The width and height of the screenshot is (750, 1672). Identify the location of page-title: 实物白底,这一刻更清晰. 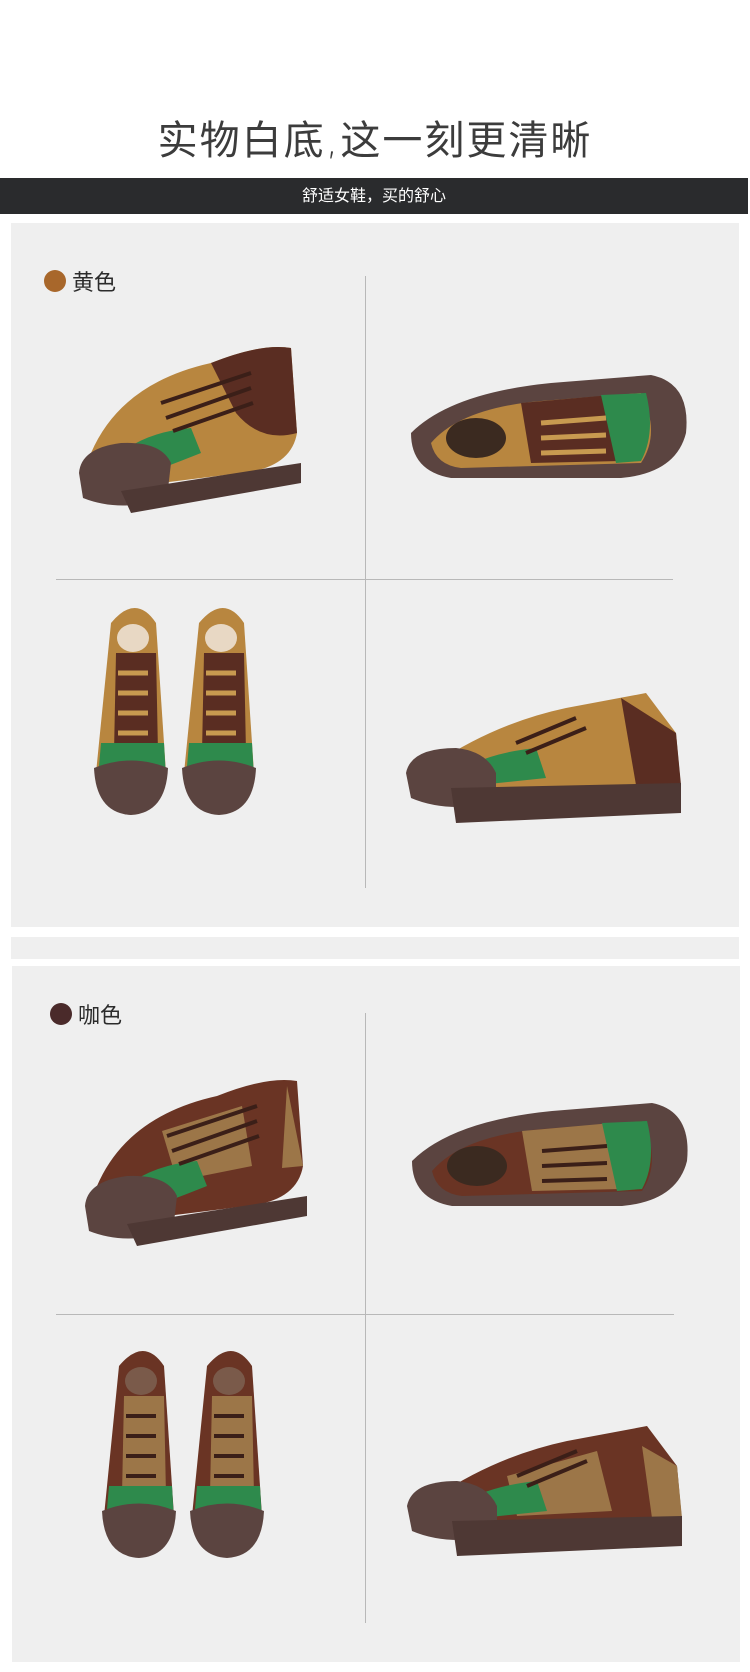
(375, 141).